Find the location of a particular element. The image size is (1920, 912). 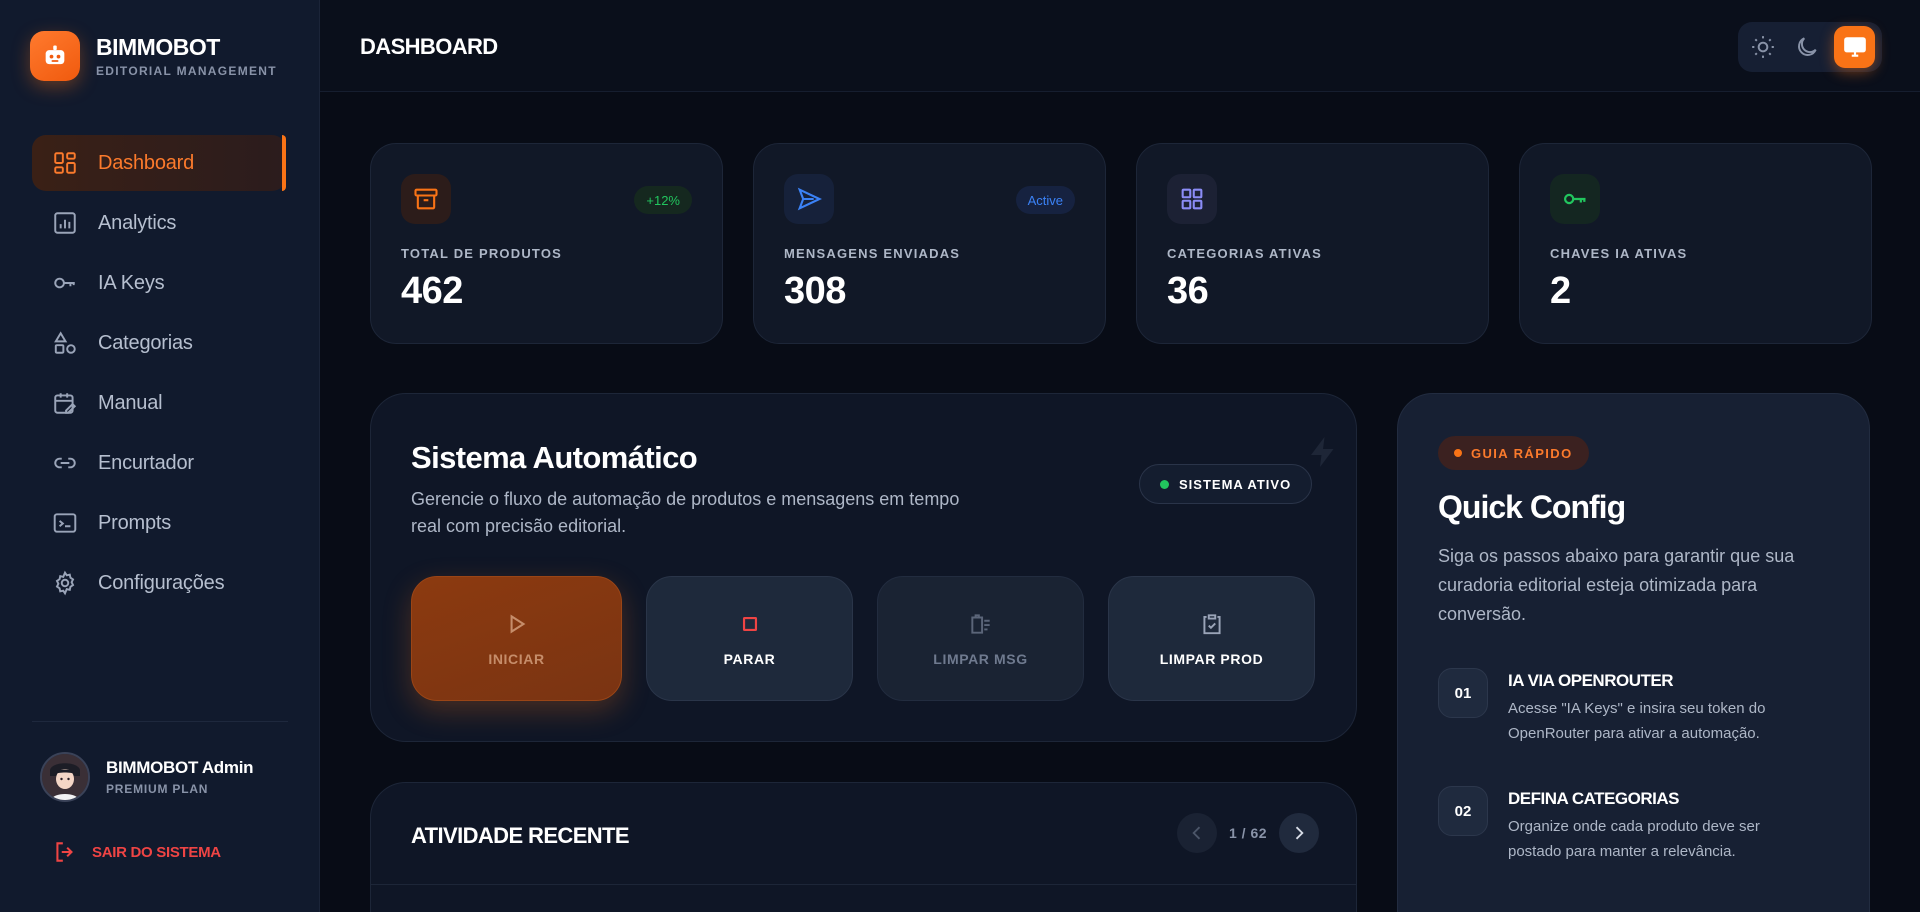

stat-value: 462 is located at coordinates (432, 291).